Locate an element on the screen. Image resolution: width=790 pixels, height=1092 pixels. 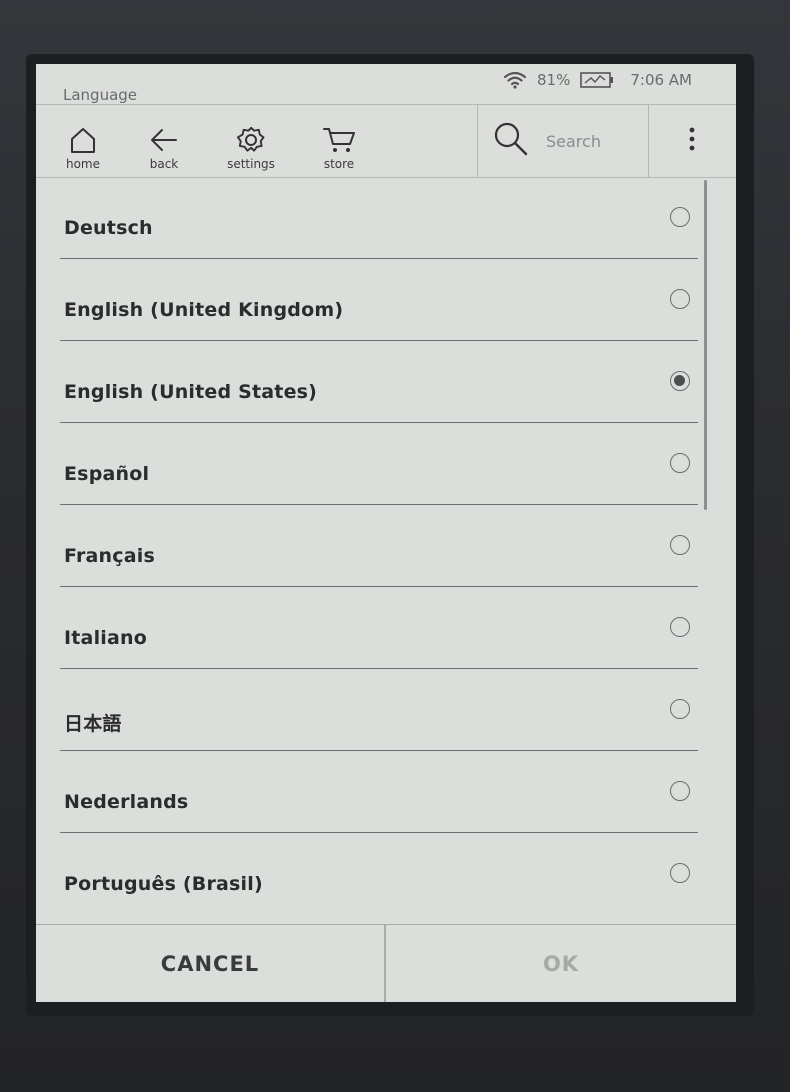
list-item: Français is located at coordinates (379, 546).